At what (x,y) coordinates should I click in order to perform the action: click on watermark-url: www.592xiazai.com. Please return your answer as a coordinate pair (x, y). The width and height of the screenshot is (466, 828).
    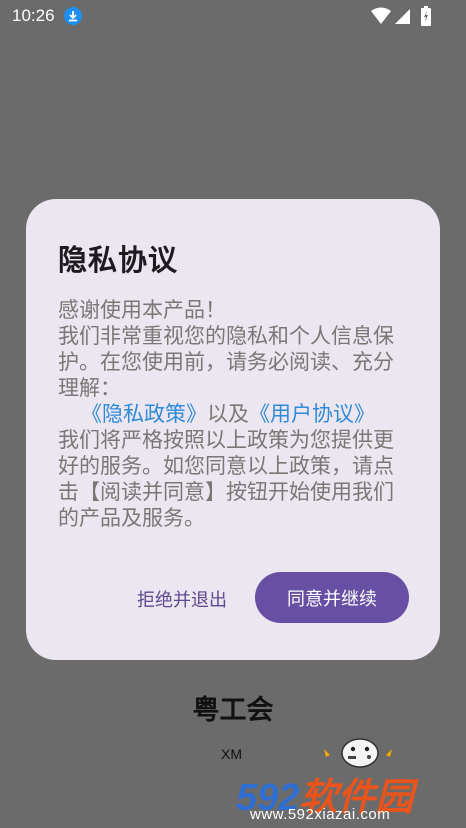
    Looking at the image, I should click on (320, 814).